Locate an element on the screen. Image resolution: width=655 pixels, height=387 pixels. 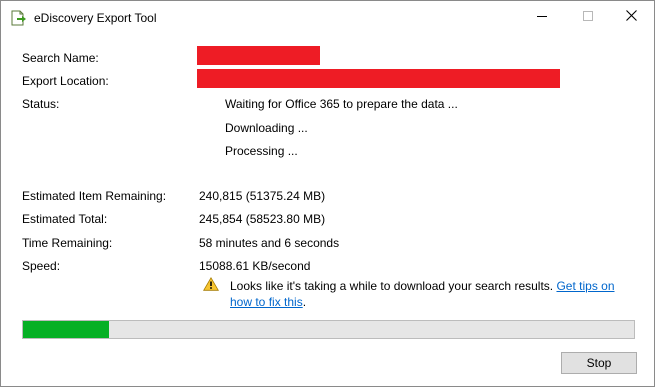
export-location-label: Export Location: is located at coordinates (65, 81).